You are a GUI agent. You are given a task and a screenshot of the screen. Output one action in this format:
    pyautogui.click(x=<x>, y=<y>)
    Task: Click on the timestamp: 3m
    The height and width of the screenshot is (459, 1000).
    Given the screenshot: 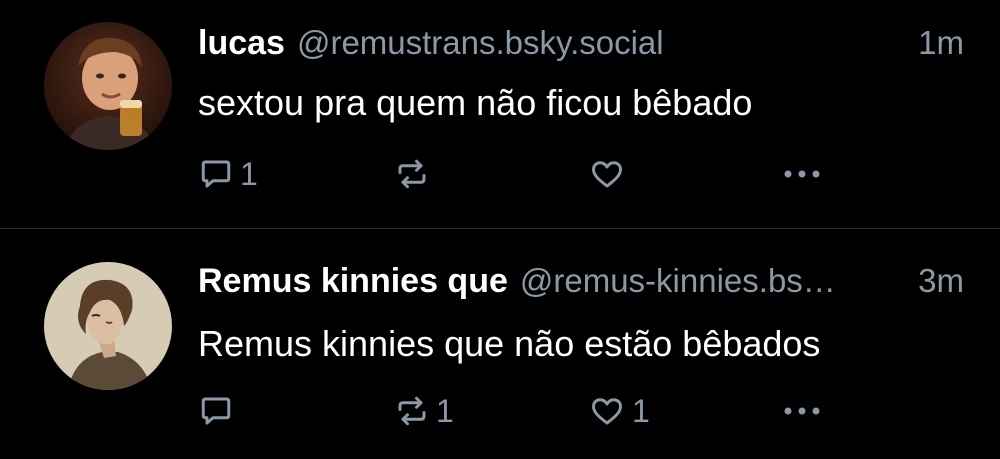 What is the action you would take?
    pyautogui.click(x=931, y=281)
    